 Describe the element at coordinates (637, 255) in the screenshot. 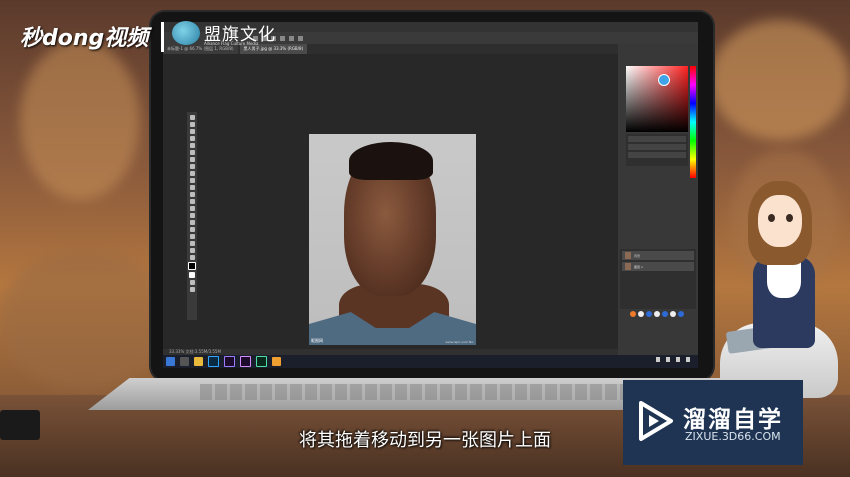

I see `layer-name: 背景` at that location.